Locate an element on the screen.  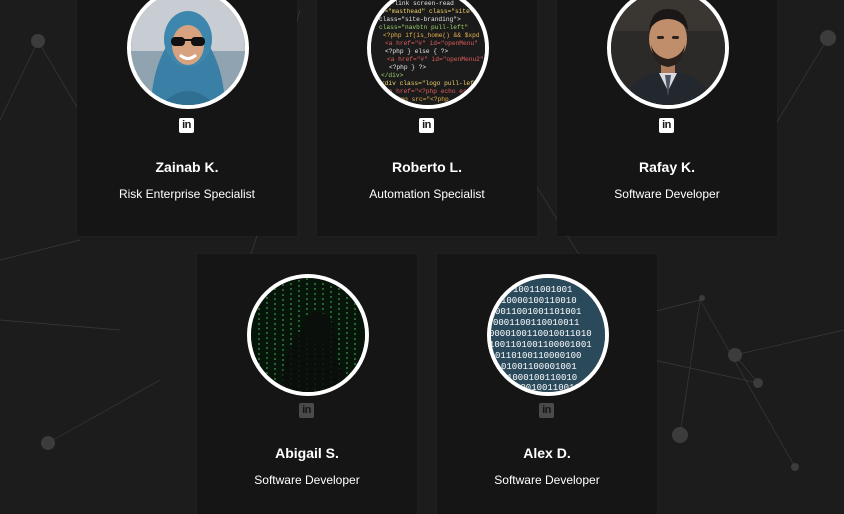
binary-line: 0110100110000100 is located at coordinates (538, 356).